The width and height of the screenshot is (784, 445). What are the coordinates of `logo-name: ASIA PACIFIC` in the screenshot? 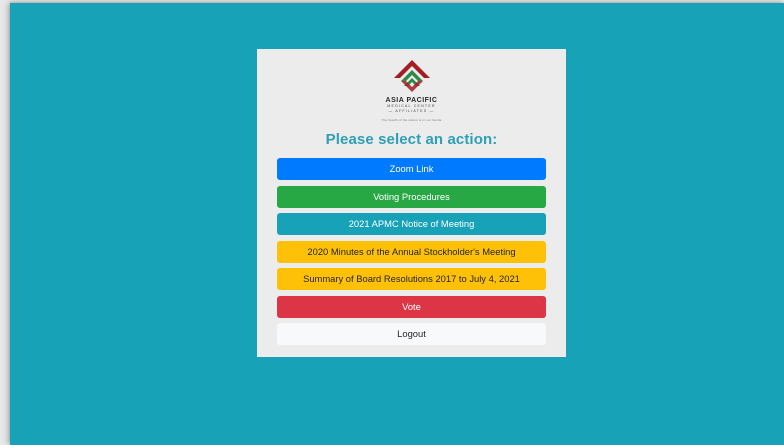 It's located at (411, 100).